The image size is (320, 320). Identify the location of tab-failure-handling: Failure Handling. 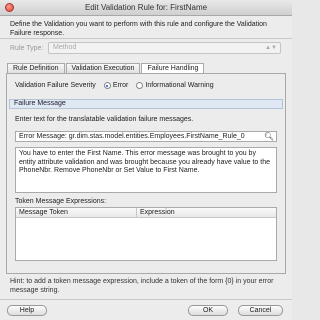
(173, 68).